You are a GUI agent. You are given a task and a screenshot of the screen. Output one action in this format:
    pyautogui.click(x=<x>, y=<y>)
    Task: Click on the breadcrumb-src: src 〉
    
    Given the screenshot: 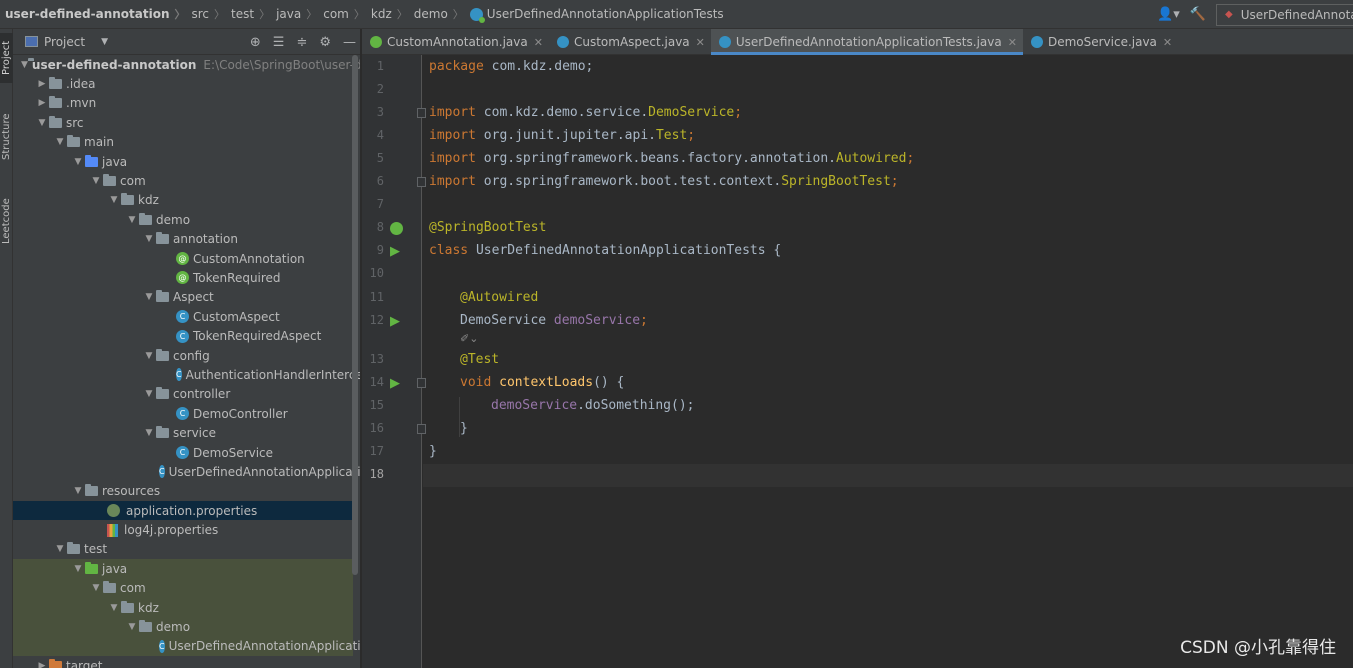 What is the action you would take?
    pyautogui.click(x=206, y=14)
    